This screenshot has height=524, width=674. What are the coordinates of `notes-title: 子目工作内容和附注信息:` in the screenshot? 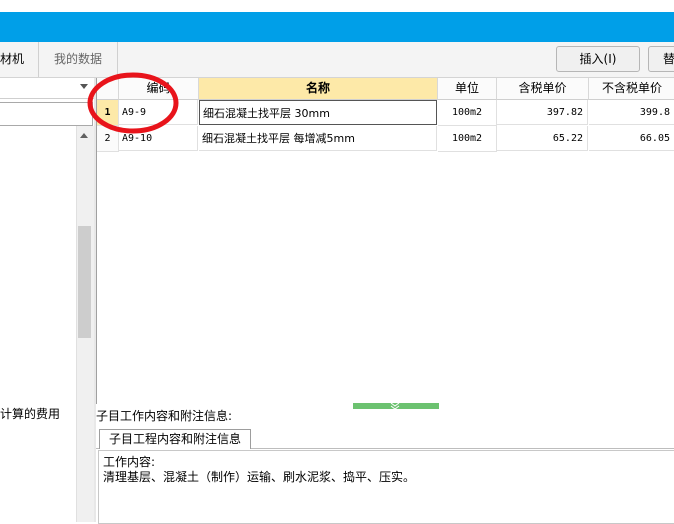 It's located at (164, 416).